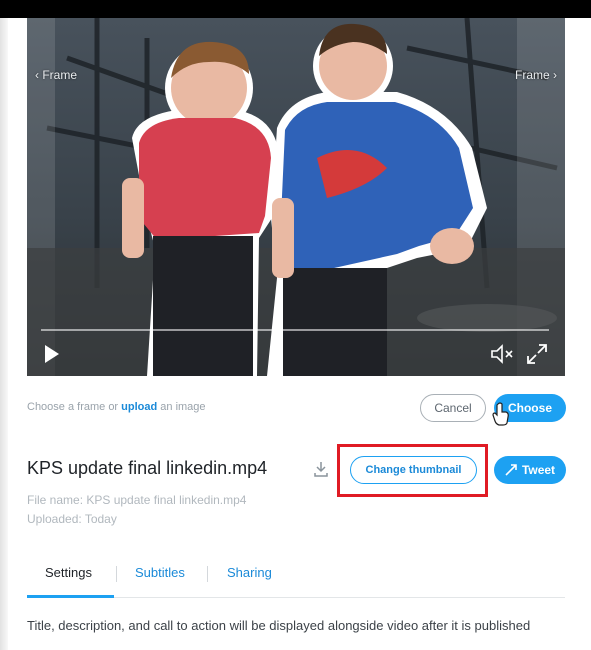 This screenshot has width=591, height=650. What do you see at coordinates (139, 407) in the screenshot?
I see `upload-link: upload` at bounding box center [139, 407].